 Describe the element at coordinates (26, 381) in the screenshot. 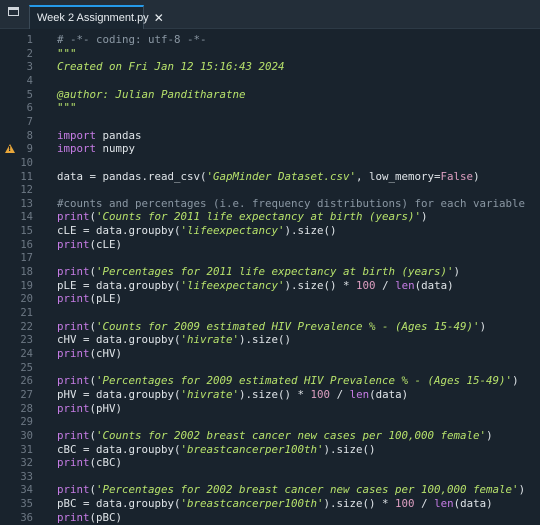

I see `line-number: 26` at that location.